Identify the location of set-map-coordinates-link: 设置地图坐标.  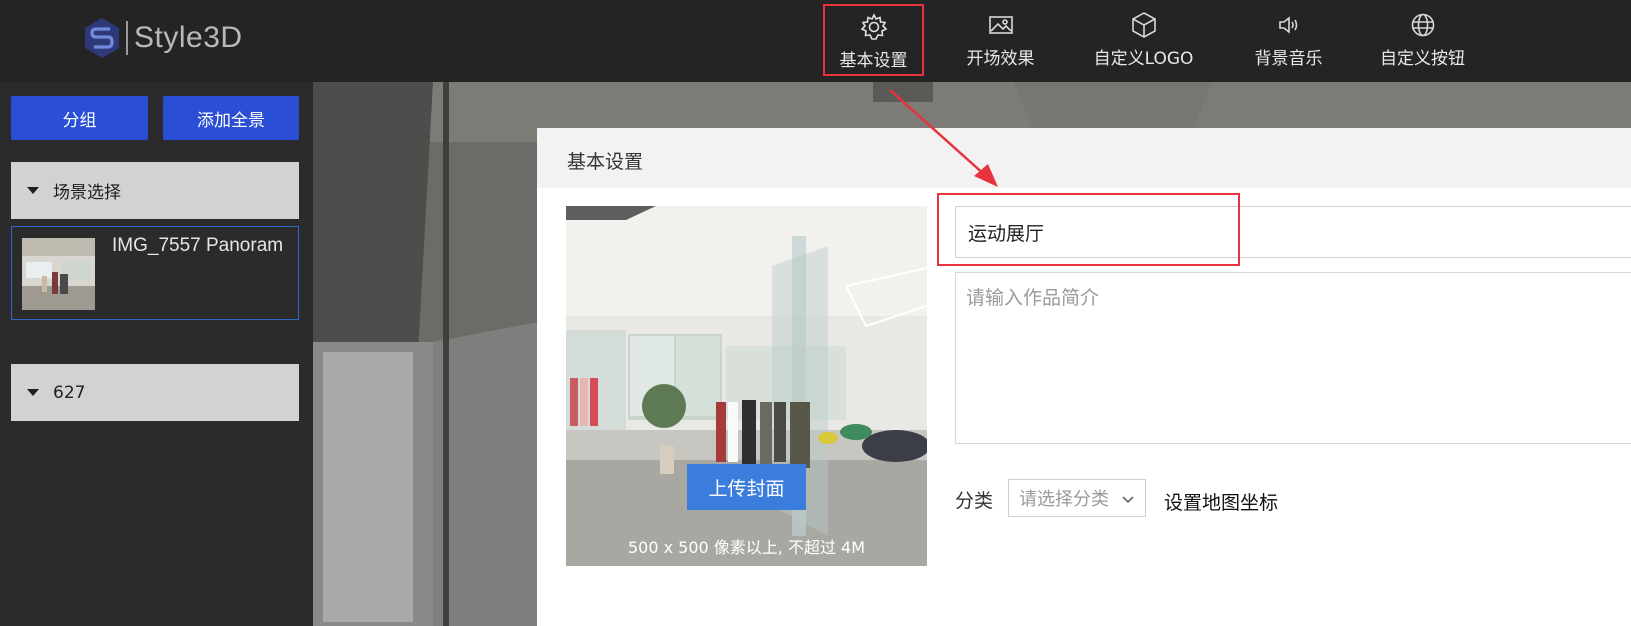
(1221, 501).